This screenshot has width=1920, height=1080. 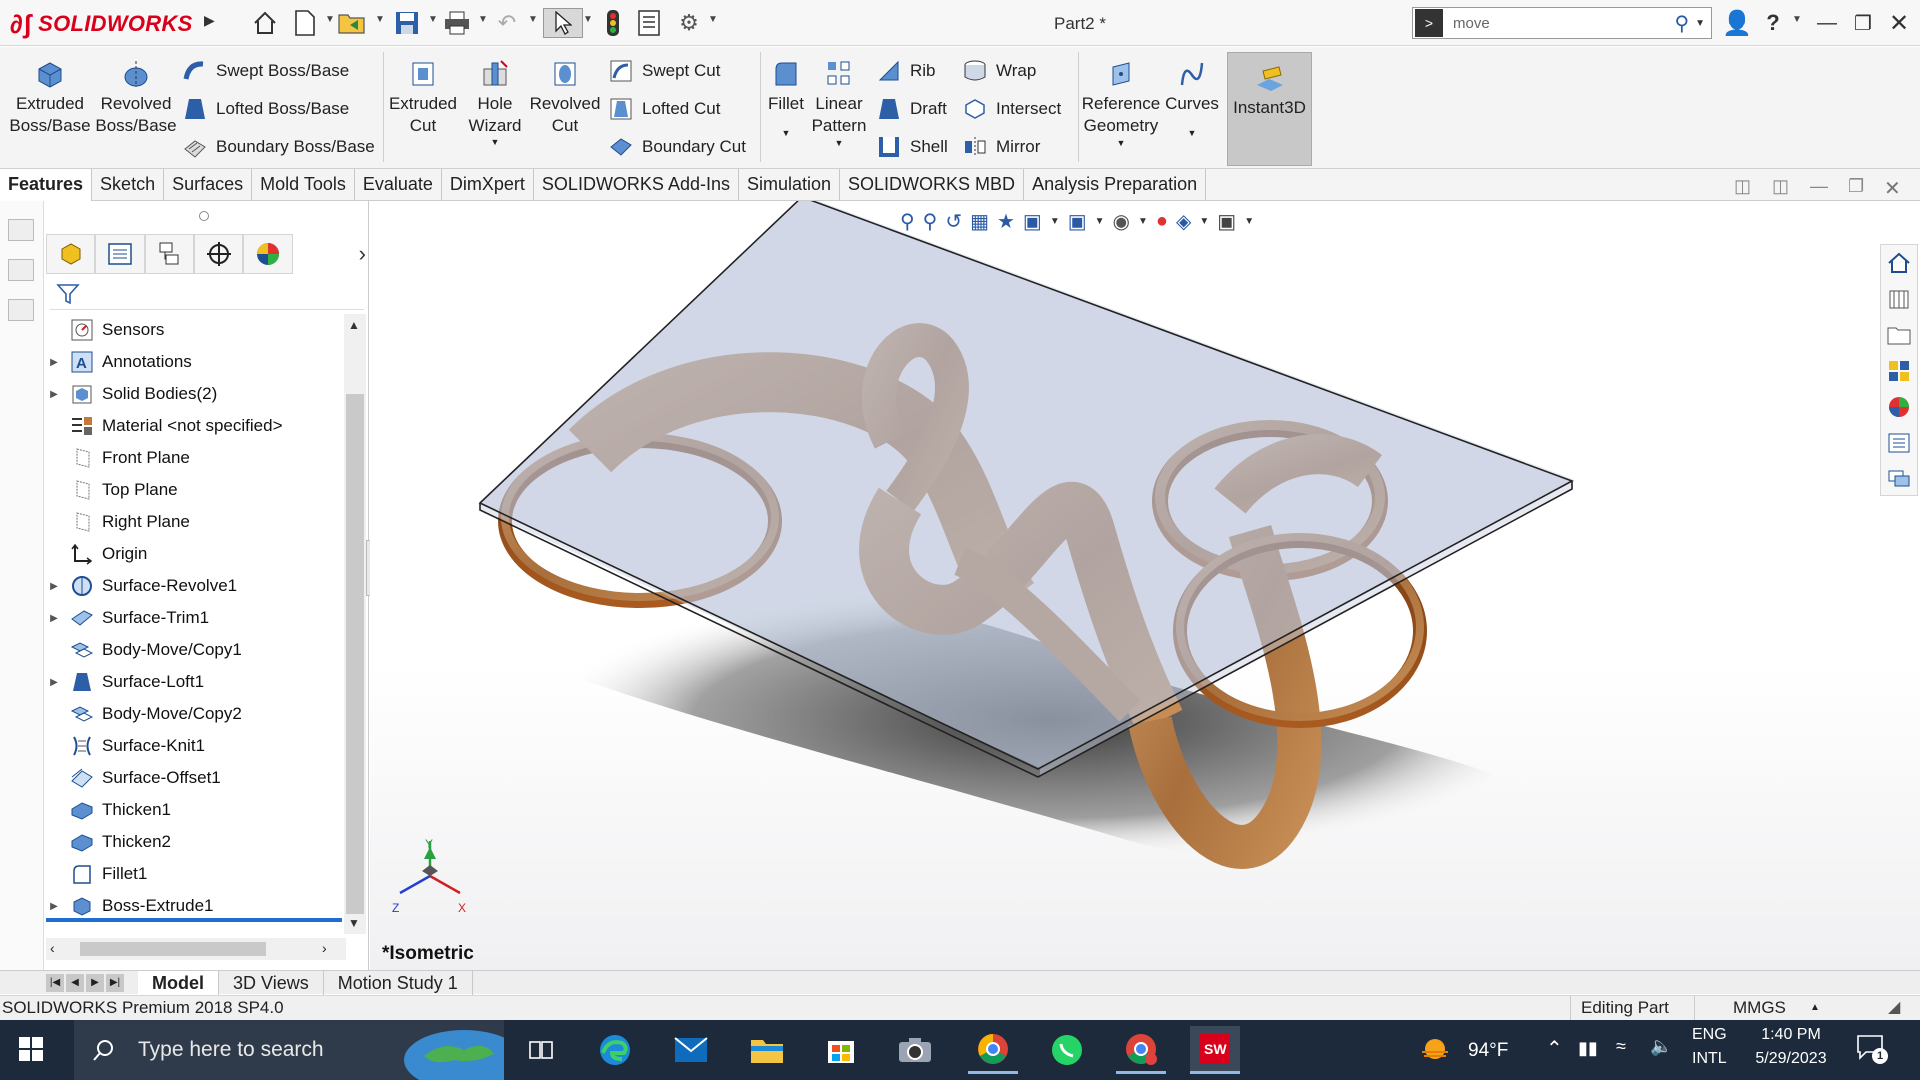 I want to click on tree-item: Right Plane, so click(x=194, y=522).